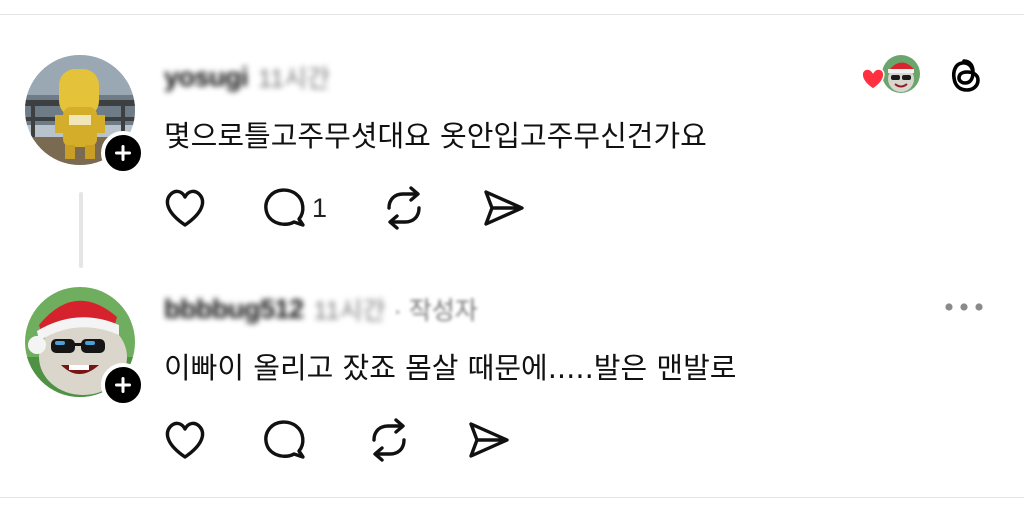 The width and height of the screenshot is (1024, 506). I want to click on reply-button: 1, so click(294, 208).